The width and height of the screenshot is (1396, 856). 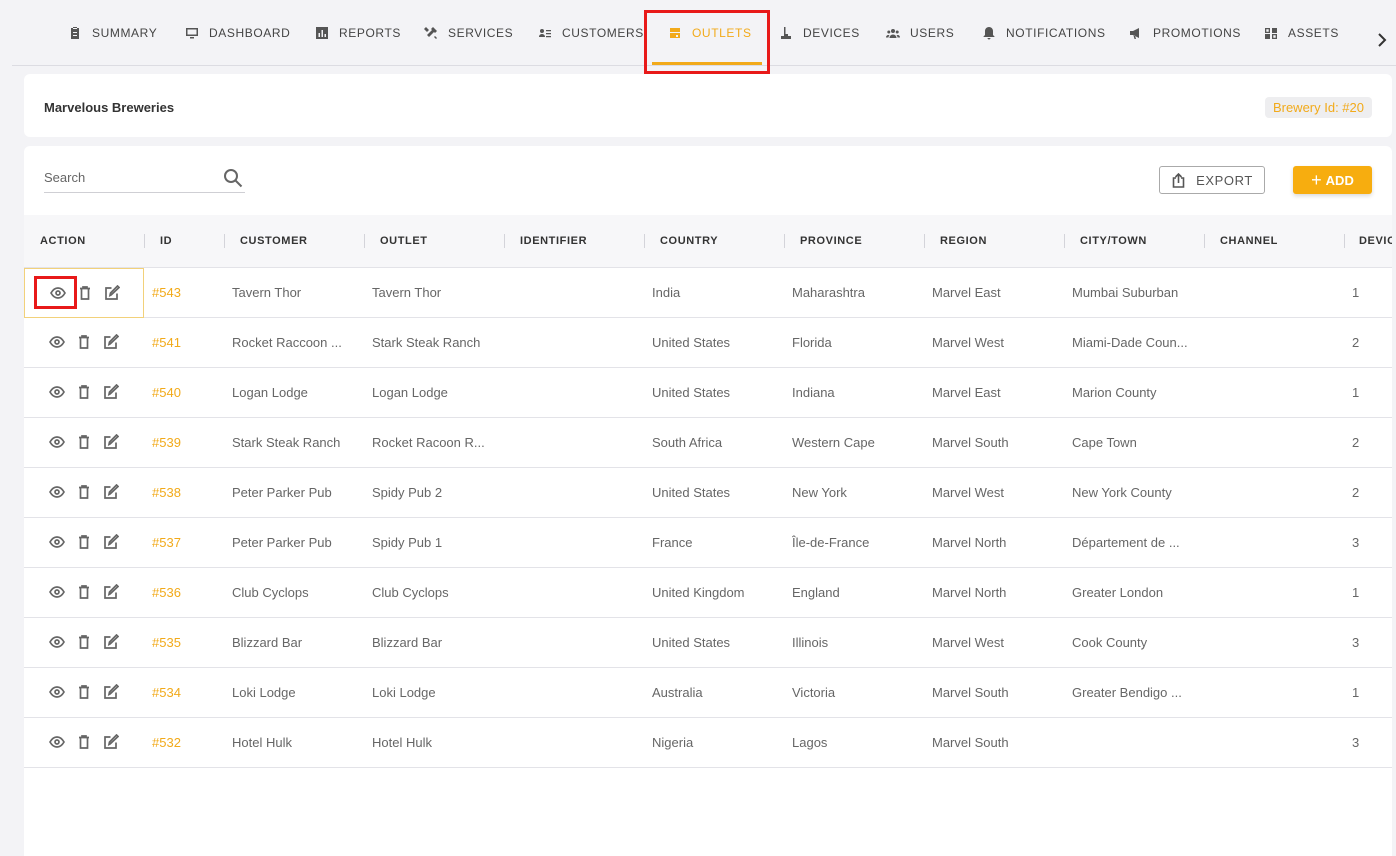 I want to click on search-icon, so click(x=233, y=178).